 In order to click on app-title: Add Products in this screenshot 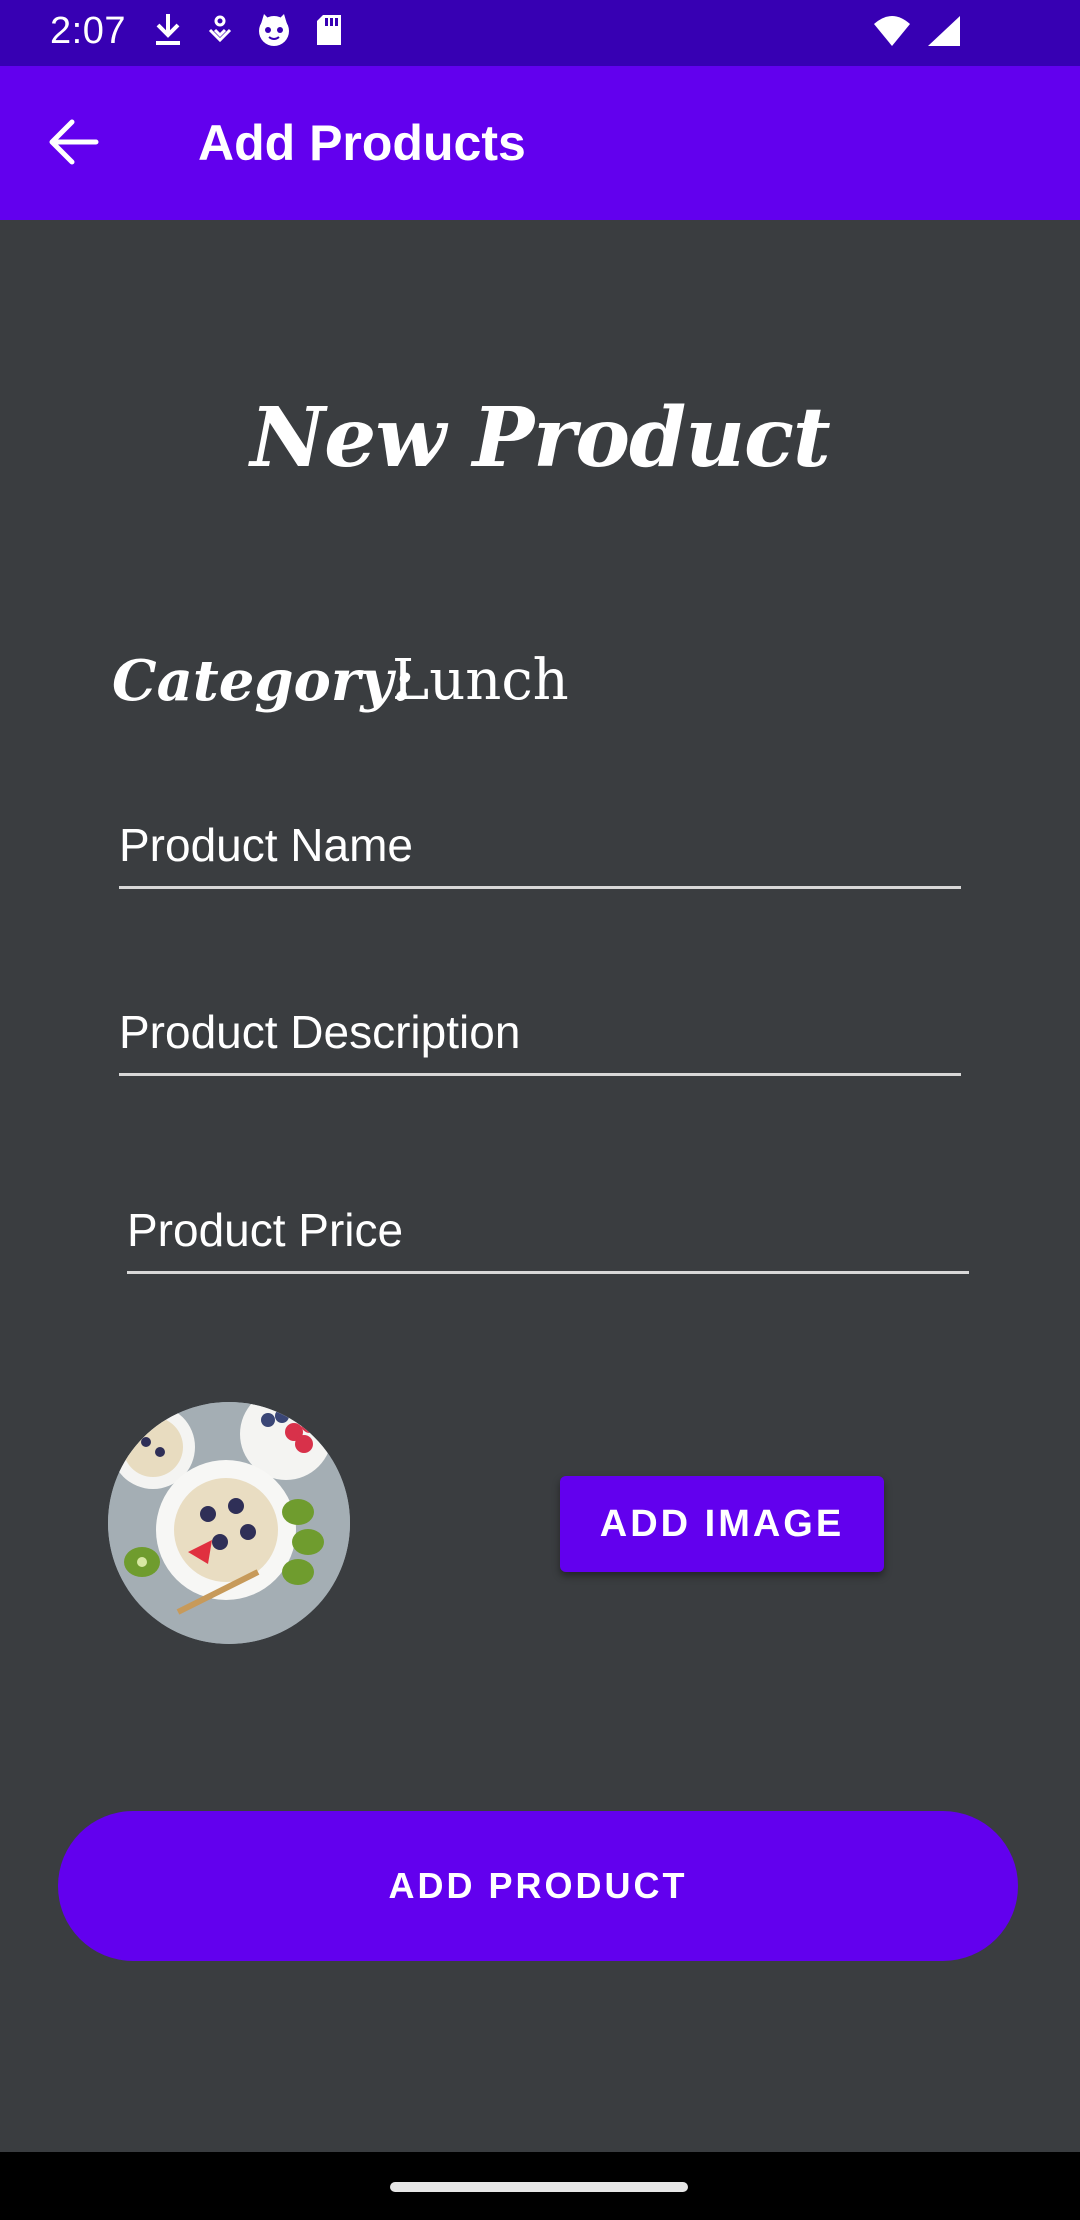, I will do `click(362, 143)`.